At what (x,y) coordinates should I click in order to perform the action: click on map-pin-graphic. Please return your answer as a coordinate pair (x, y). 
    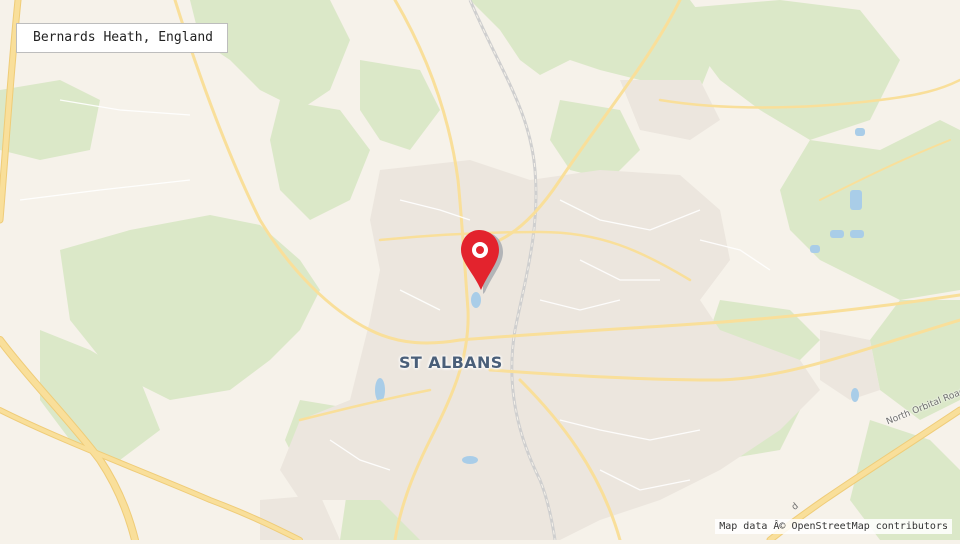
    Looking at the image, I should click on (482, 262).